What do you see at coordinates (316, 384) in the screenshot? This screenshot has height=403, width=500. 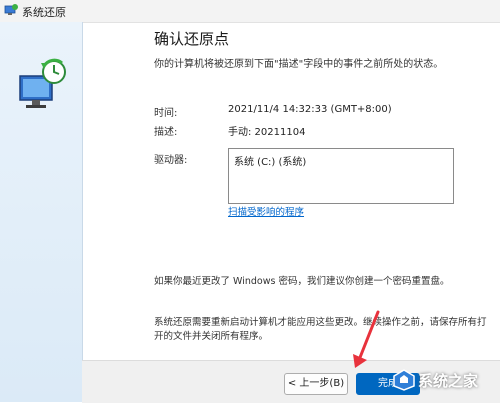 I see `back-button: < 上一步(B)` at bounding box center [316, 384].